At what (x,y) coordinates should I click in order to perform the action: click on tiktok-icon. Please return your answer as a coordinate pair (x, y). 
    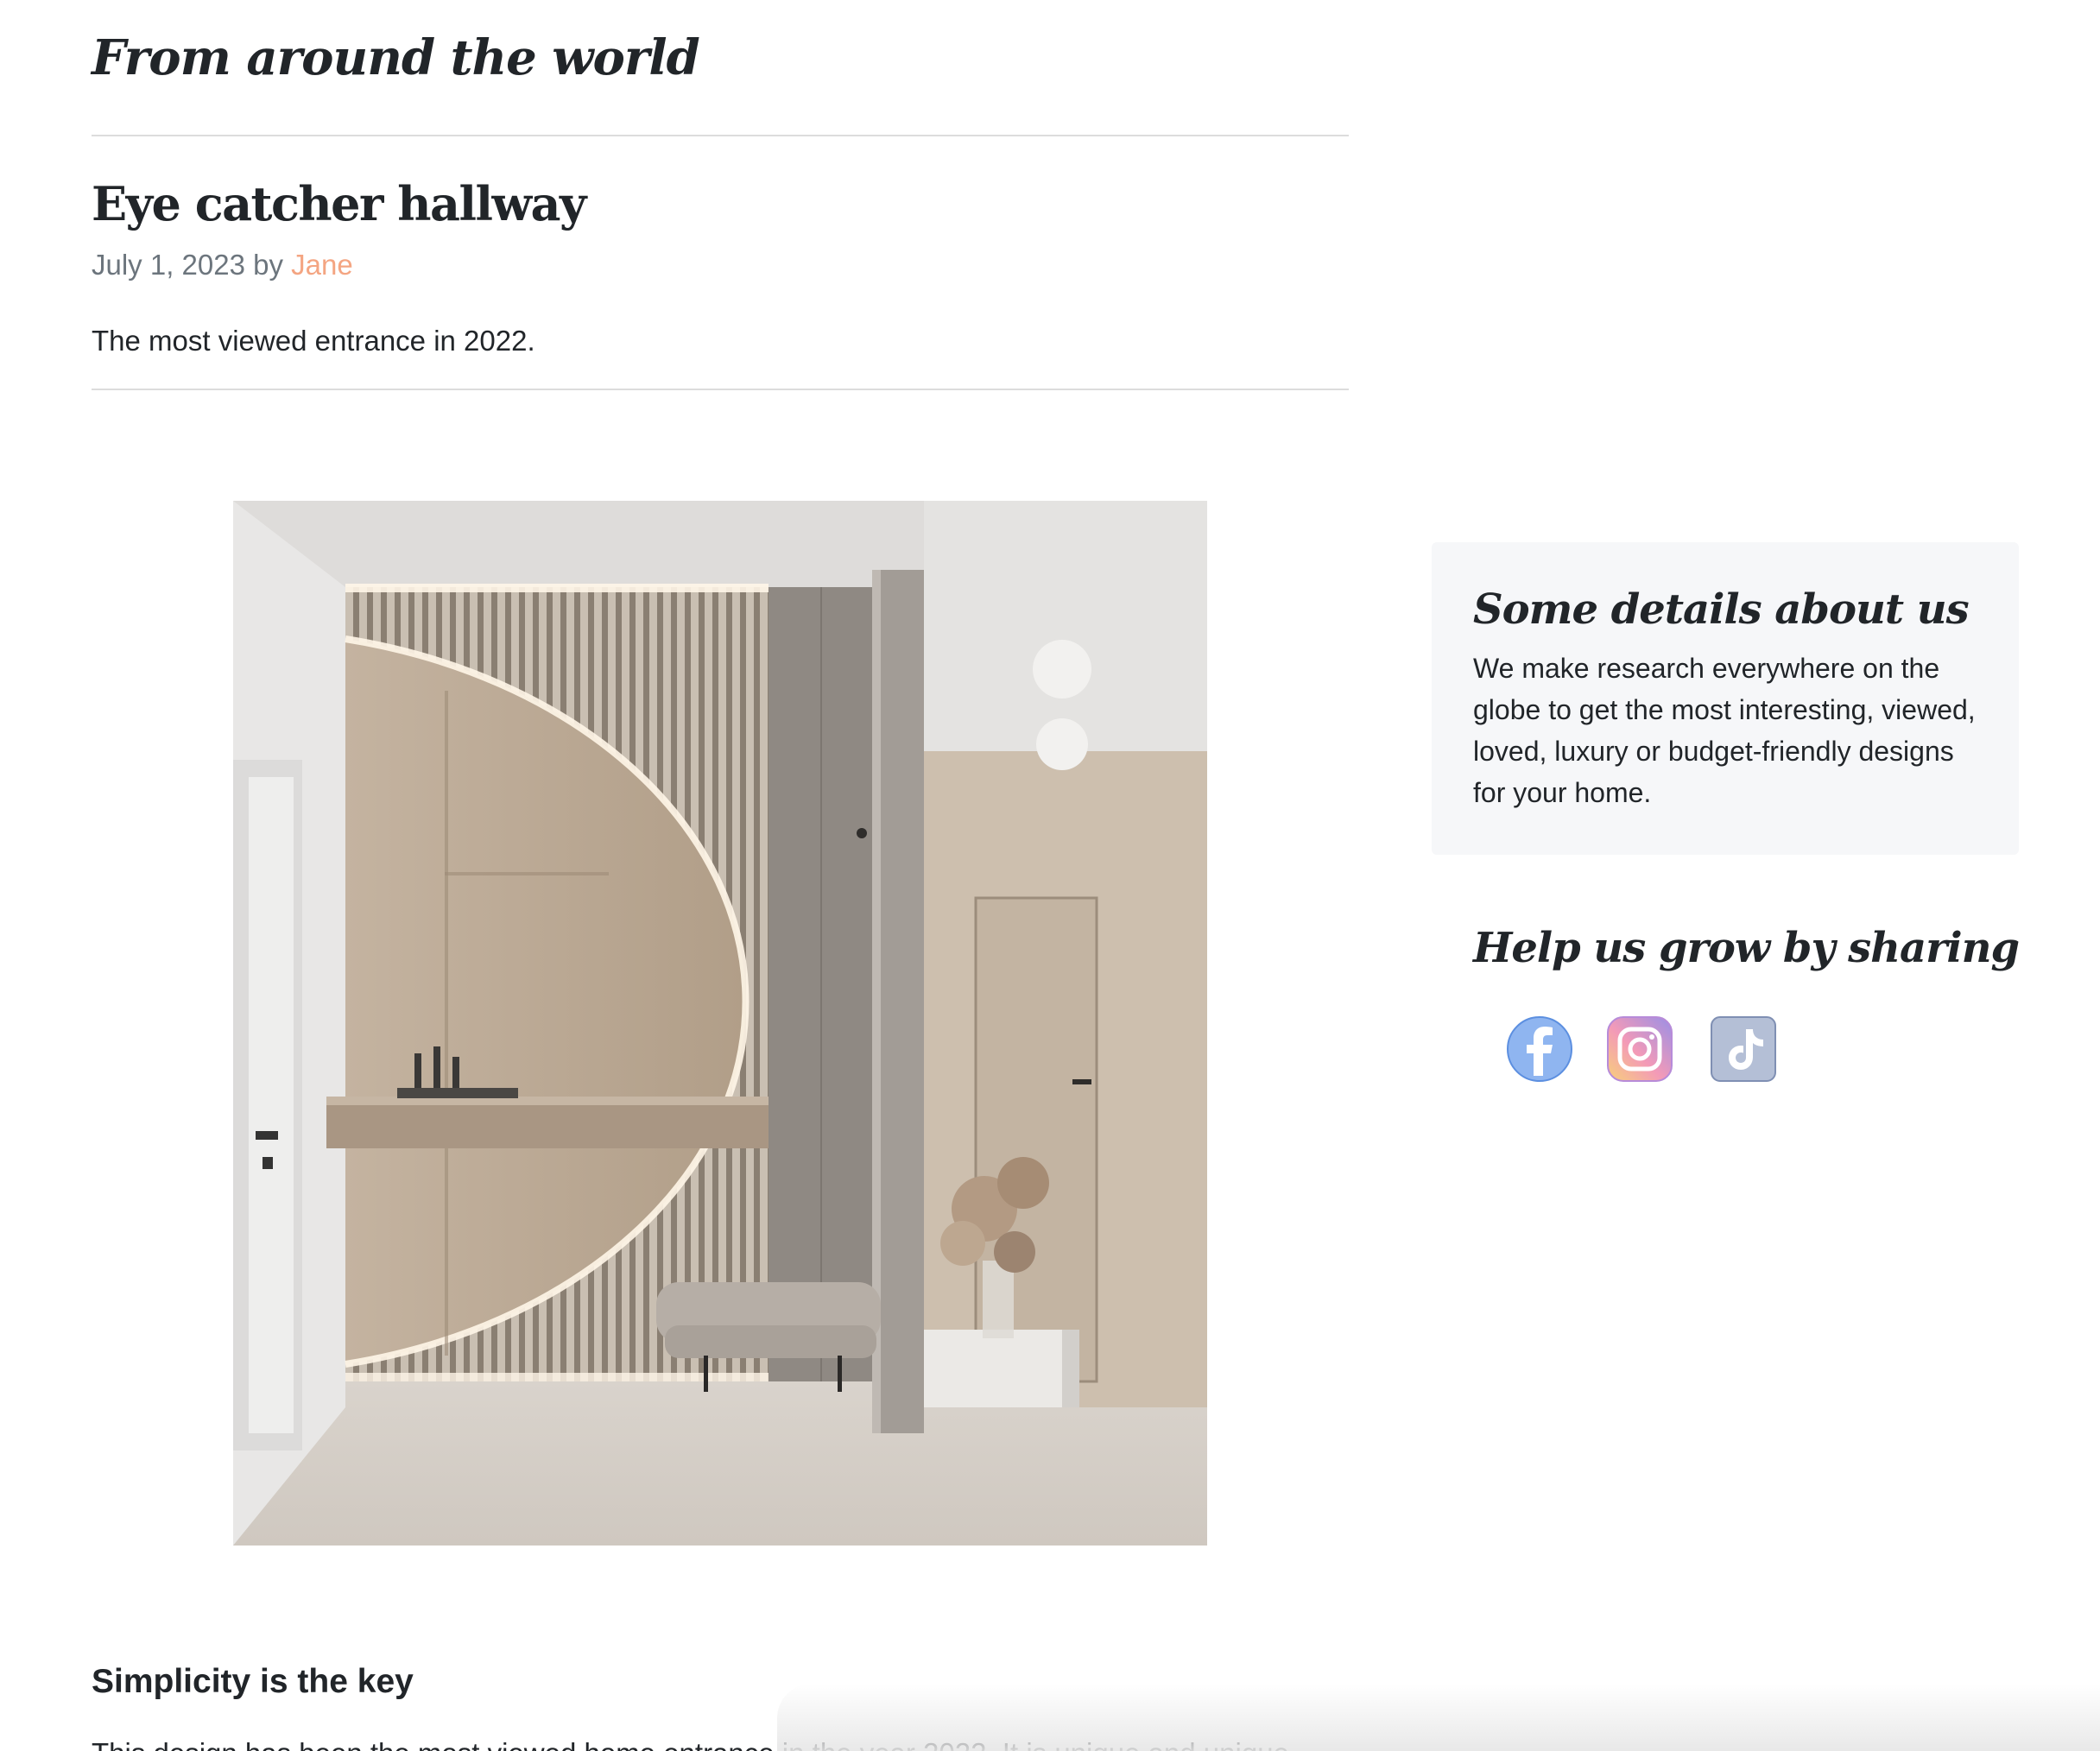
    Looking at the image, I should click on (1743, 1049).